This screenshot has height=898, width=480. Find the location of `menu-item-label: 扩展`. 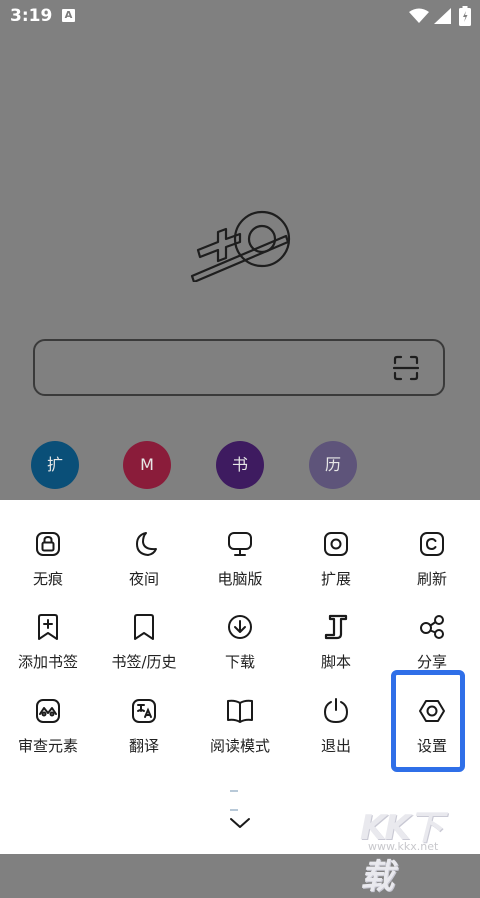

menu-item-label: 扩展 is located at coordinates (335, 579).